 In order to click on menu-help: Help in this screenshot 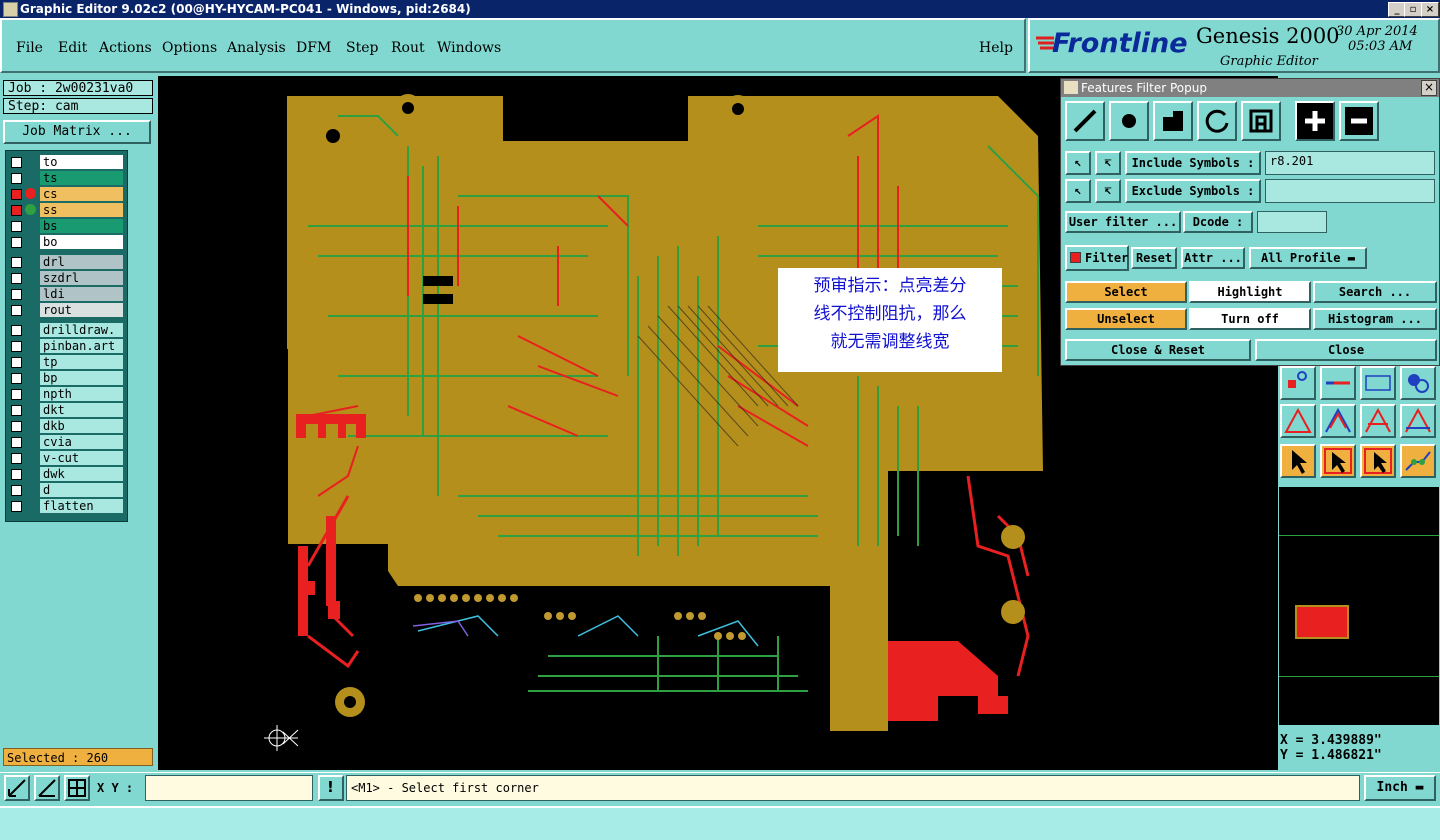, I will do `click(996, 48)`.